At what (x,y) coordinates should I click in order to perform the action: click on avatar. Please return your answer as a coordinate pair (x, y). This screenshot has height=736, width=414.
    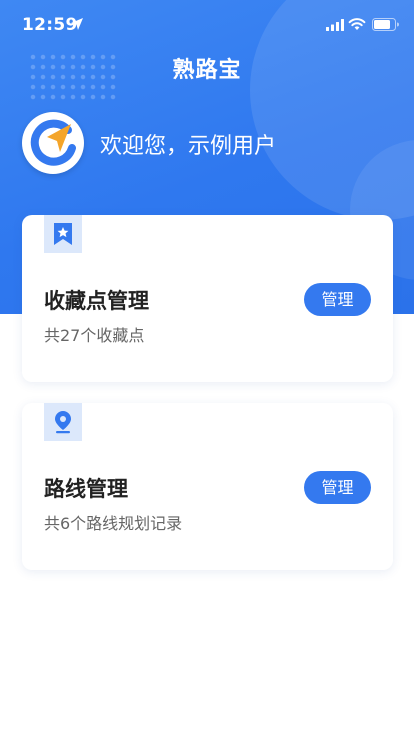
    Looking at the image, I should click on (53, 143).